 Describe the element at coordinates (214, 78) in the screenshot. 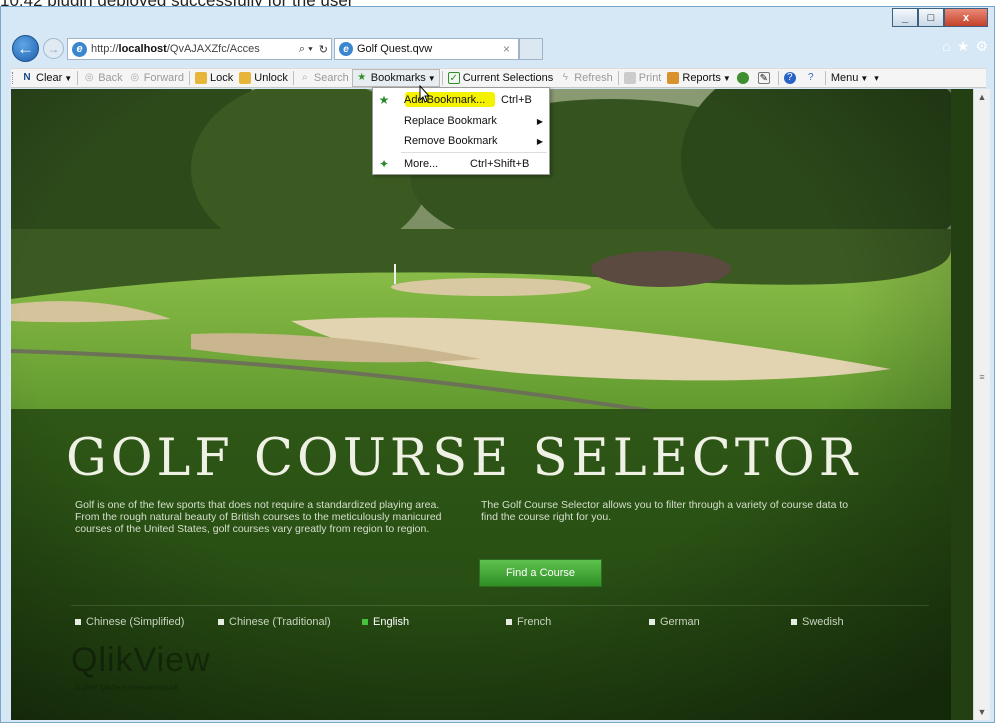

I see `lock-button: Lock` at that location.